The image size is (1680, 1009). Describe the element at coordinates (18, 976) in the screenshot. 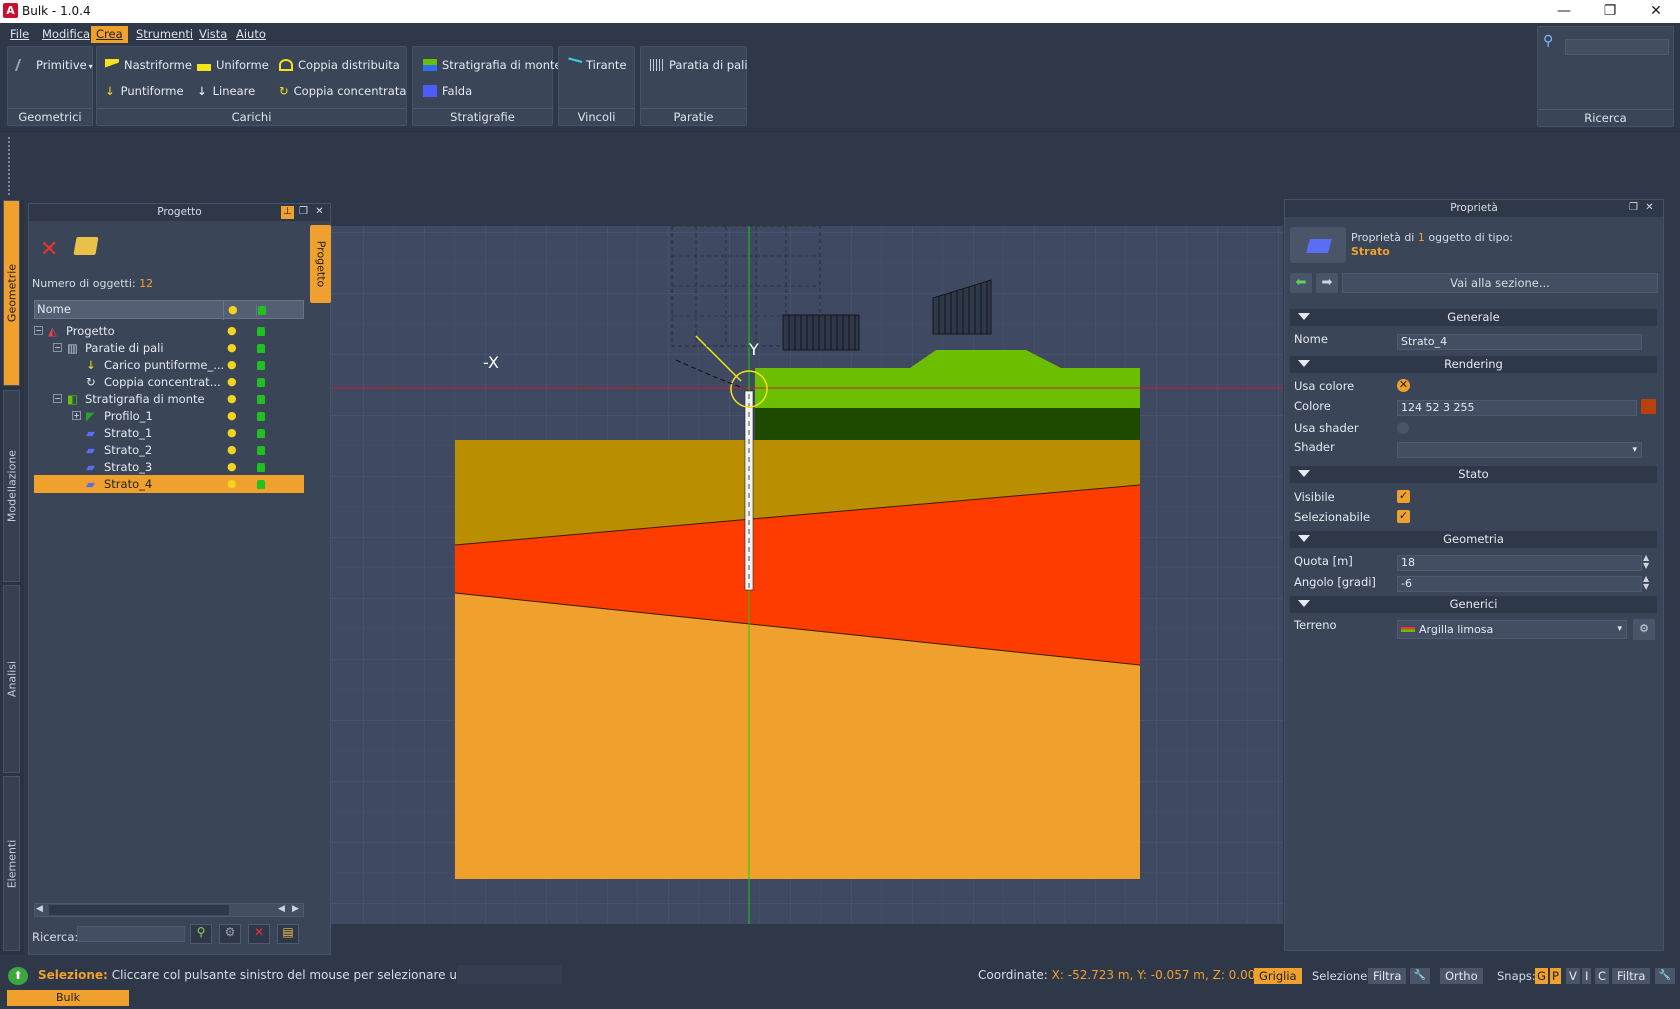

I see `arrow-up-icon: ⬆` at that location.